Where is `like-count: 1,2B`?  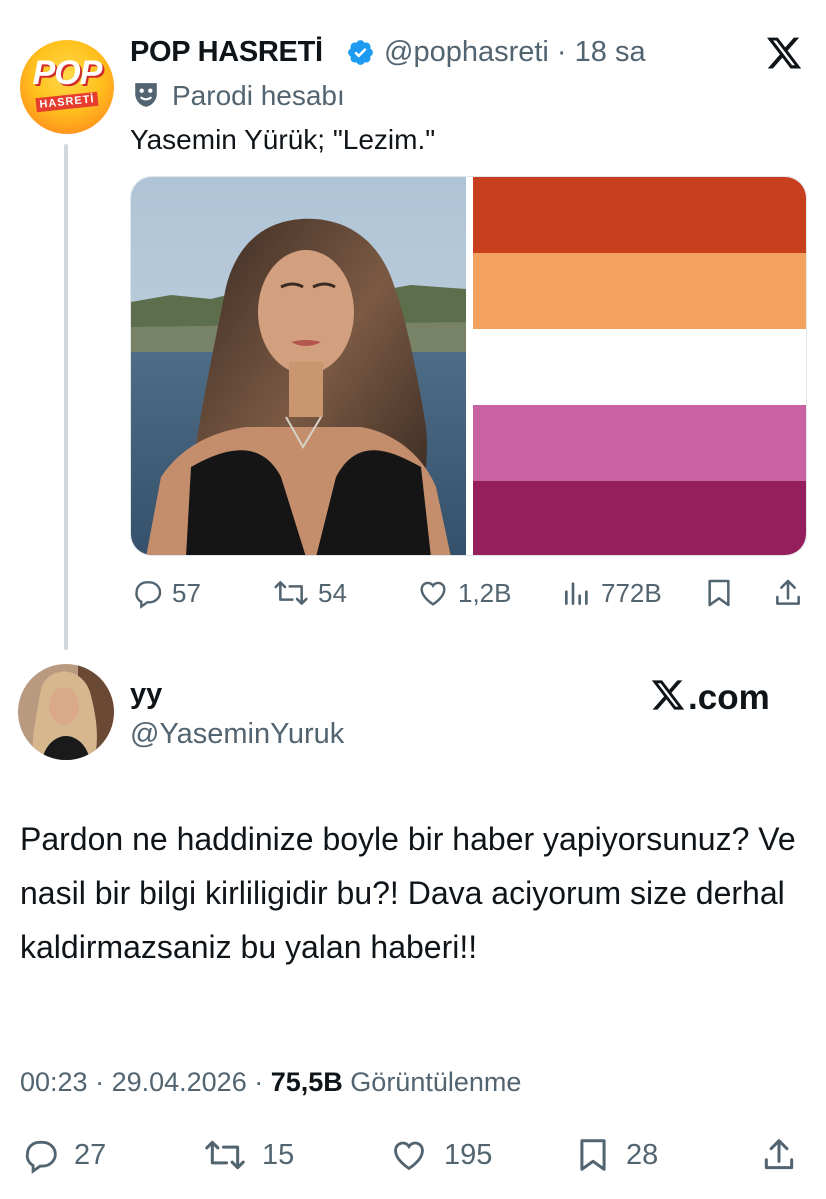
like-count: 1,2B is located at coordinates (485, 593).